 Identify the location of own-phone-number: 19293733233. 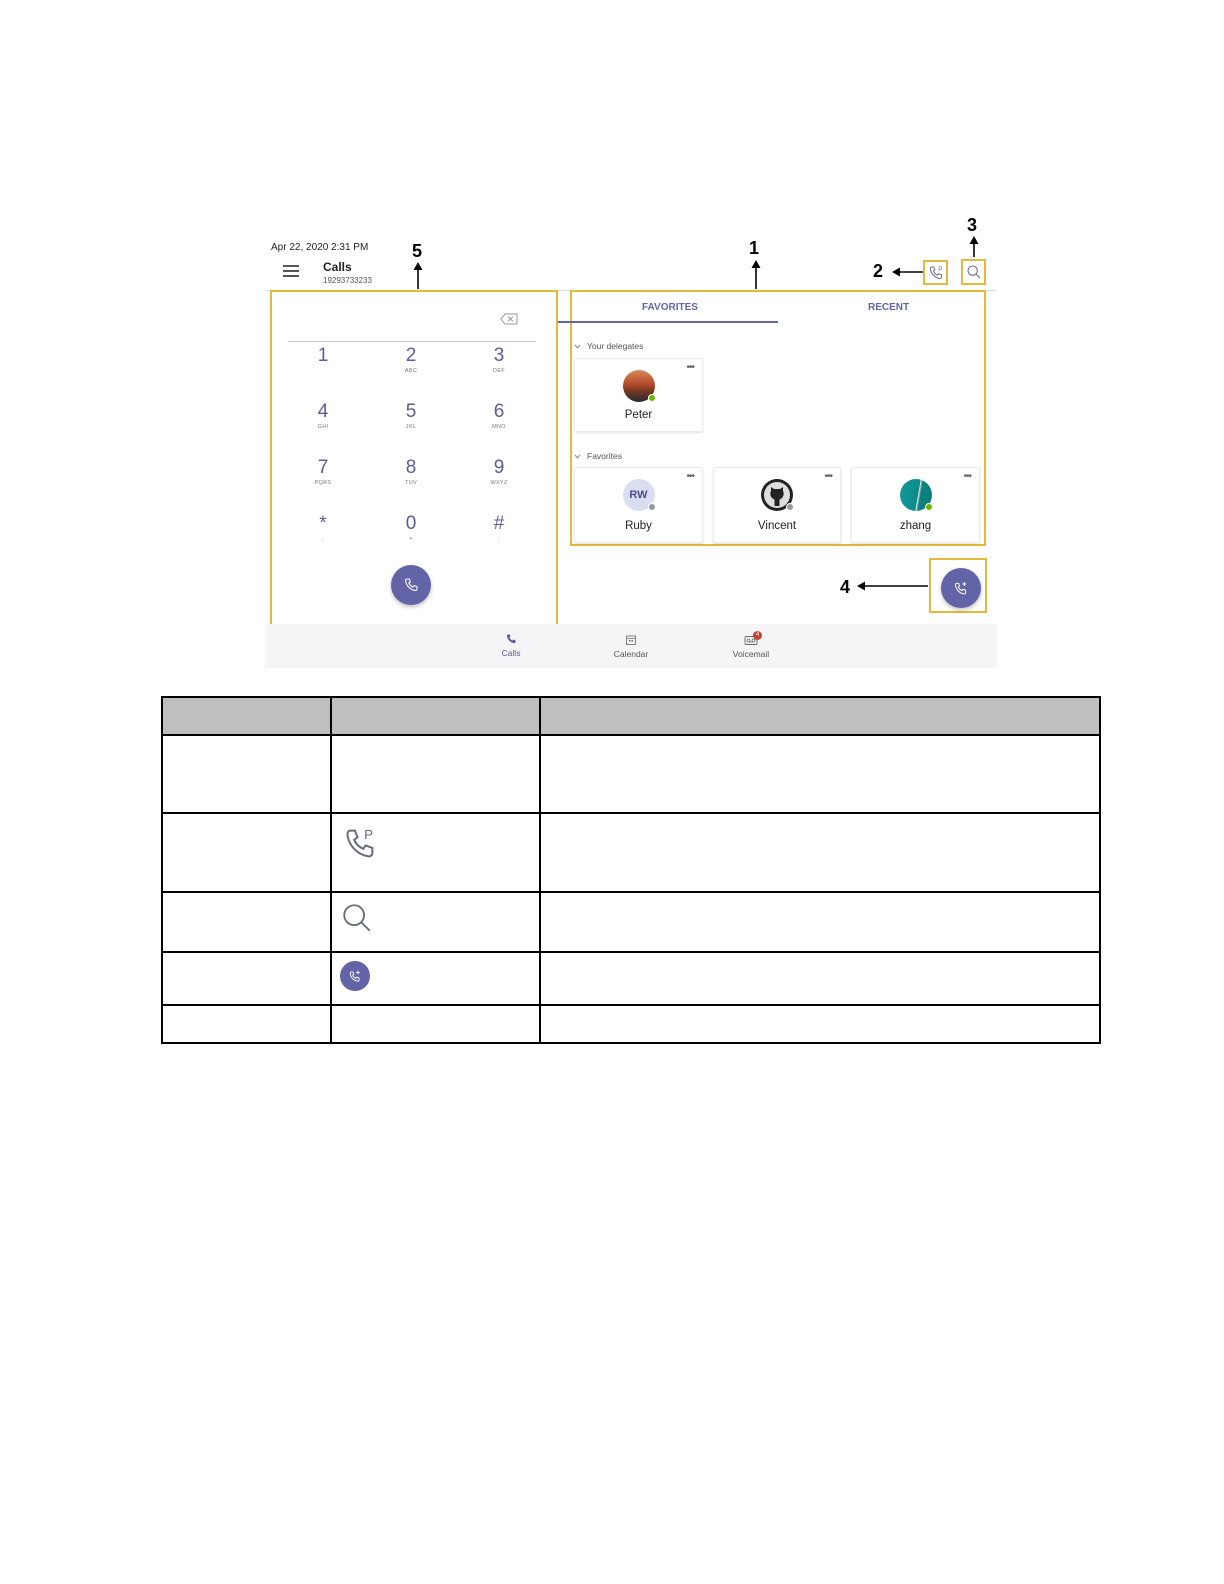
(347, 280).